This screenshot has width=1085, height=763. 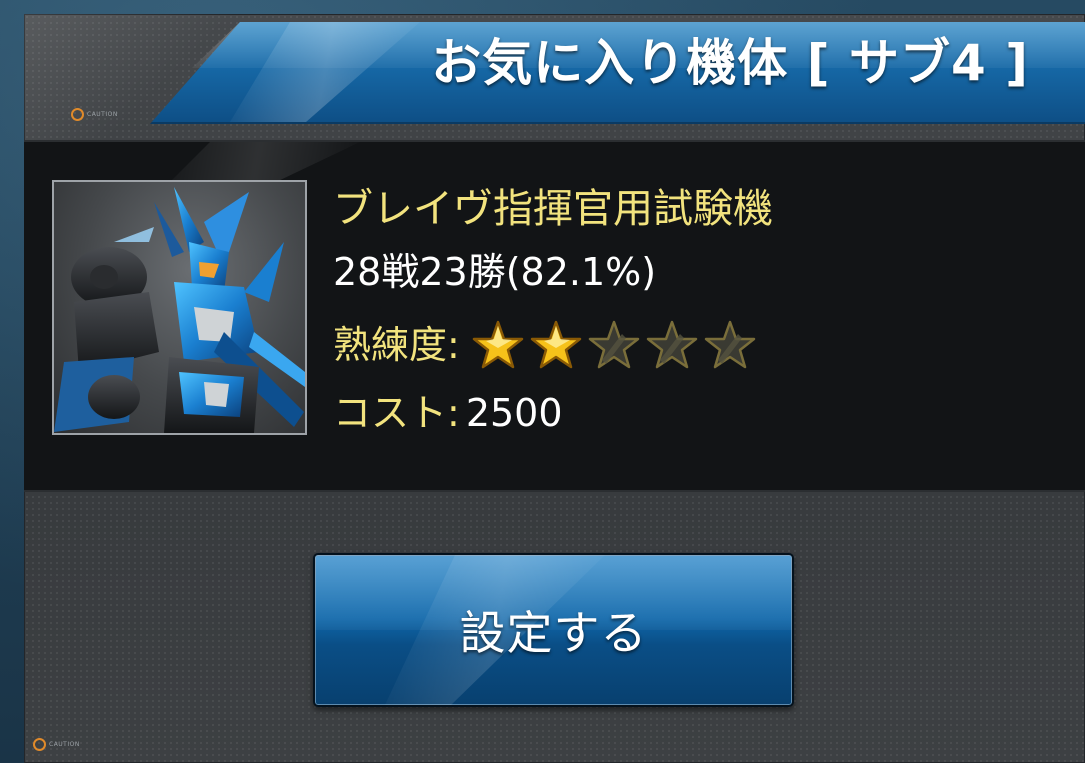 I want to click on unit-name: ブレイヴ指揮官用試験機, so click(x=553, y=209).